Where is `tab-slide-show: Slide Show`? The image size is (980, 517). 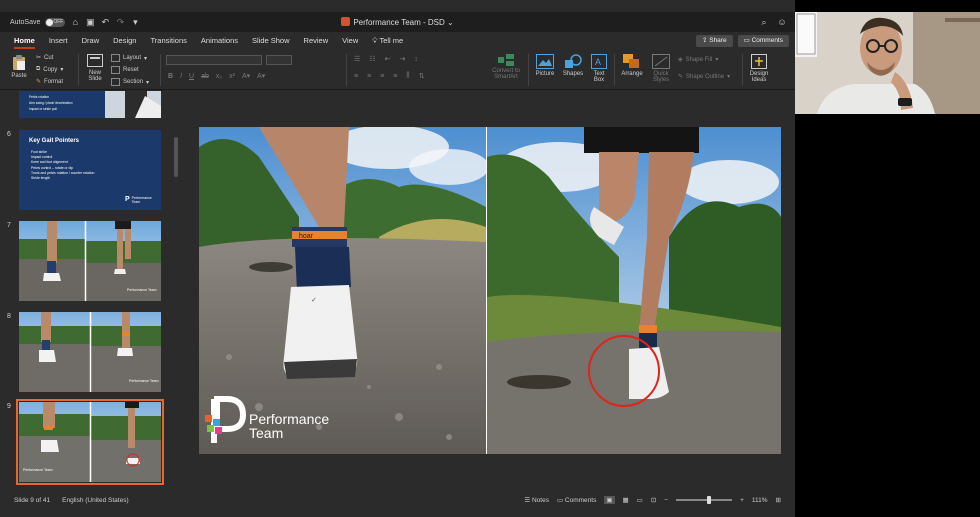
tab-slide-show: Slide Show is located at coordinates (271, 41).